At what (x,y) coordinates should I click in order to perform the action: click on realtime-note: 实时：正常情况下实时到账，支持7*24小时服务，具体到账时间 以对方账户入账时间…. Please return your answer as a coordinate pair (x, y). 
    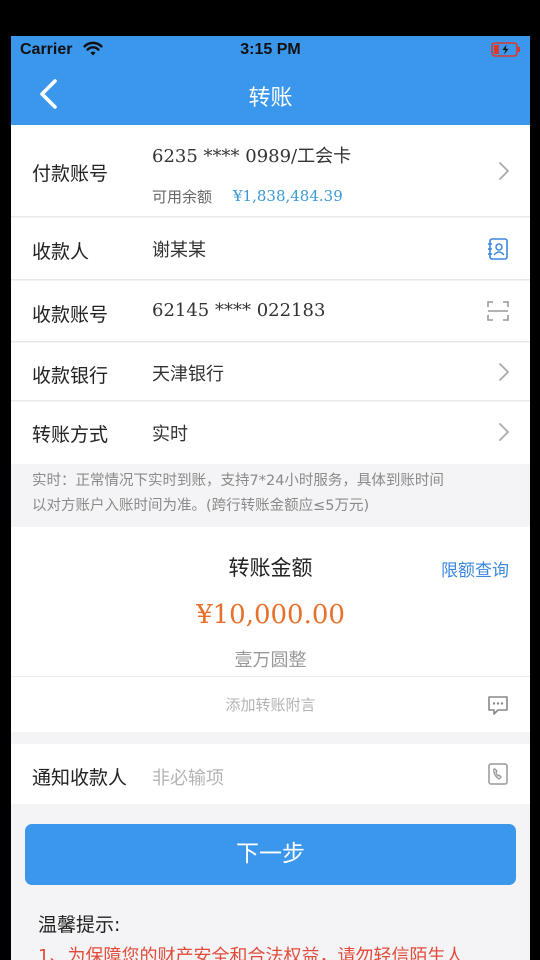
    Looking at the image, I should click on (270, 494).